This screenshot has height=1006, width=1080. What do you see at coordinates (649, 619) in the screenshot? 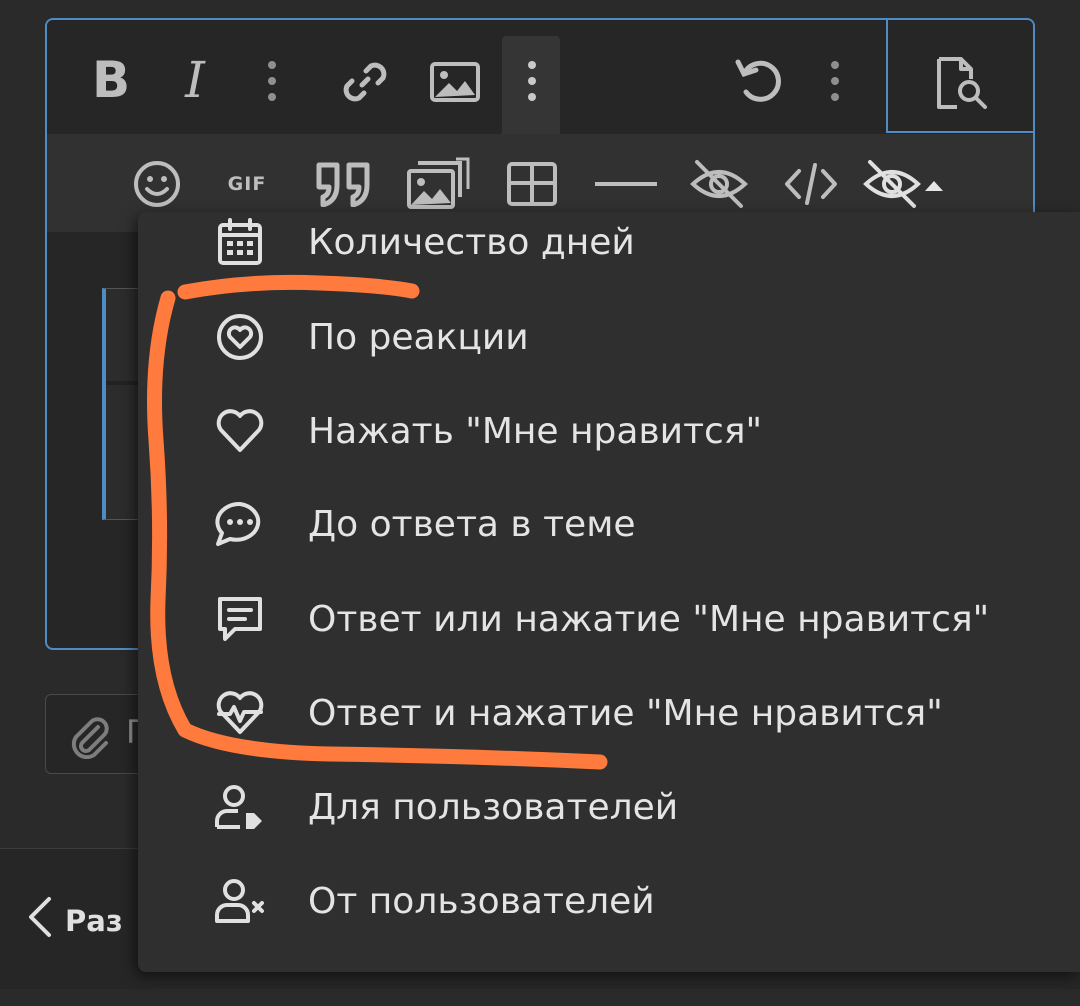
I see `menu-item-label: Ответ или нажатие "Мне нравится"` at bounding box center [649, 619].